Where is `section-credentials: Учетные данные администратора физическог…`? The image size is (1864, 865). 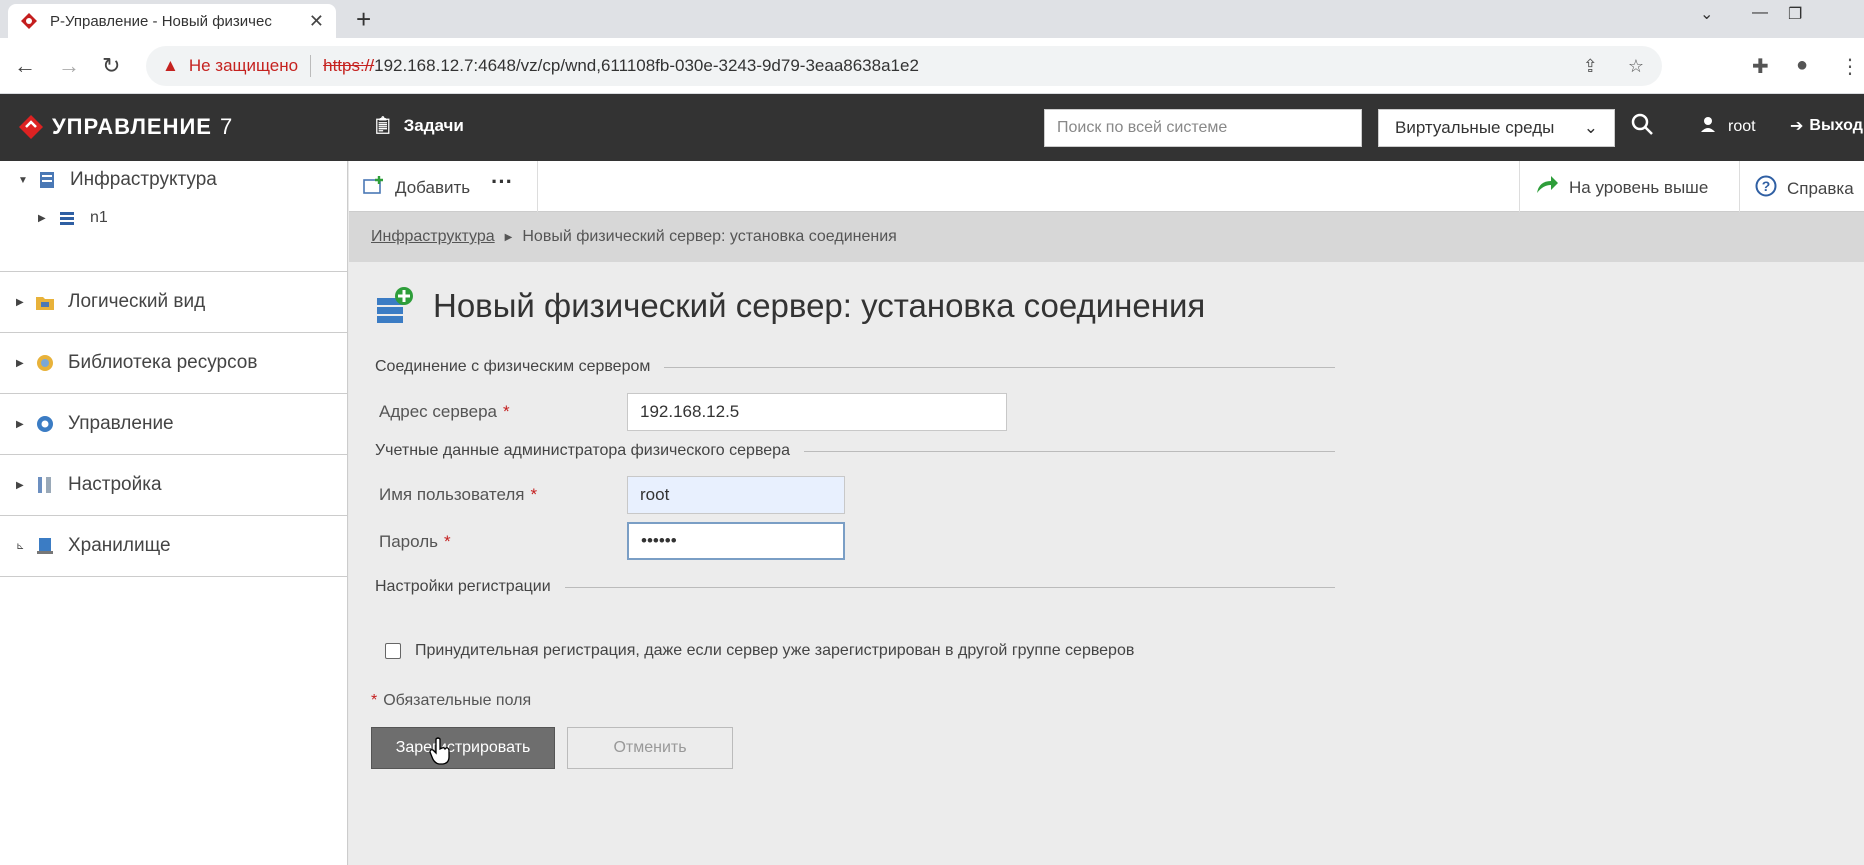 section-credentials: Учетные данные администратора физическог… is located at coordinates (855, 451).